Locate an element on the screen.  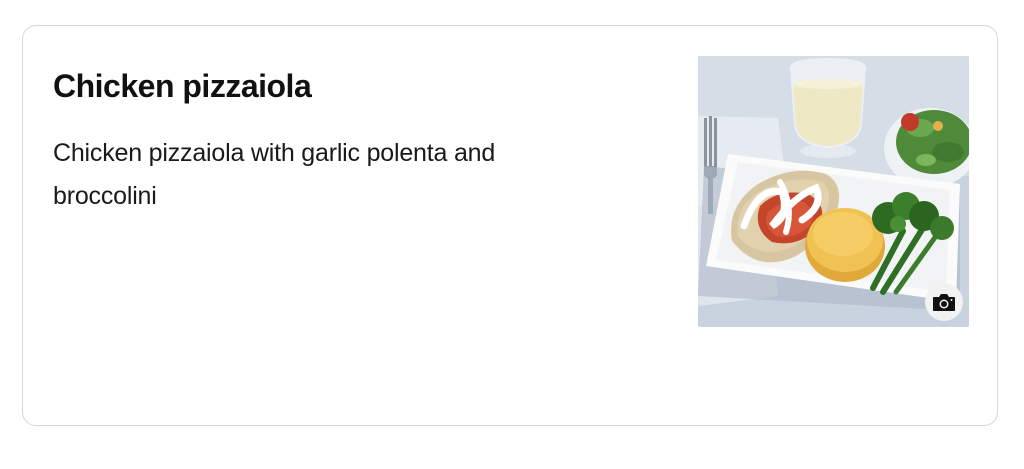
camera-icon is located at coordinates (944, 302).